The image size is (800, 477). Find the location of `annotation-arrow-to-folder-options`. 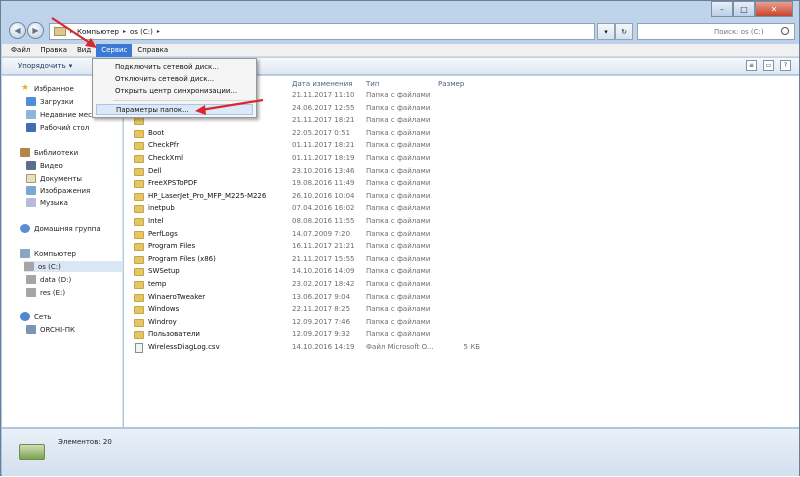

annotation-arrow-to-folder-options is located at coordinates (229, 106).